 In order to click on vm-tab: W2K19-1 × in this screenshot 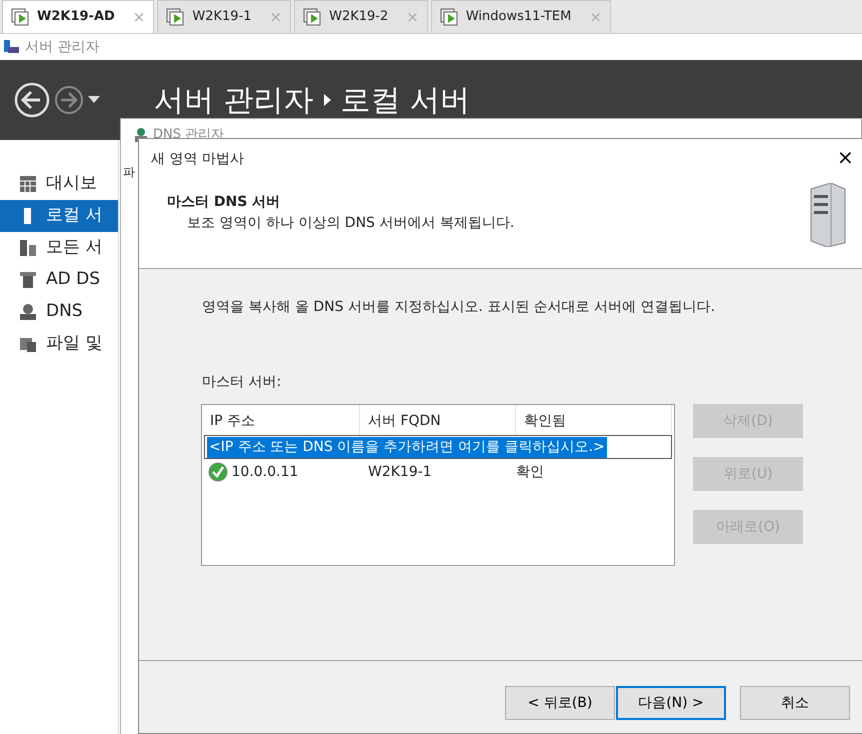, I will do `click(224, 16)`.